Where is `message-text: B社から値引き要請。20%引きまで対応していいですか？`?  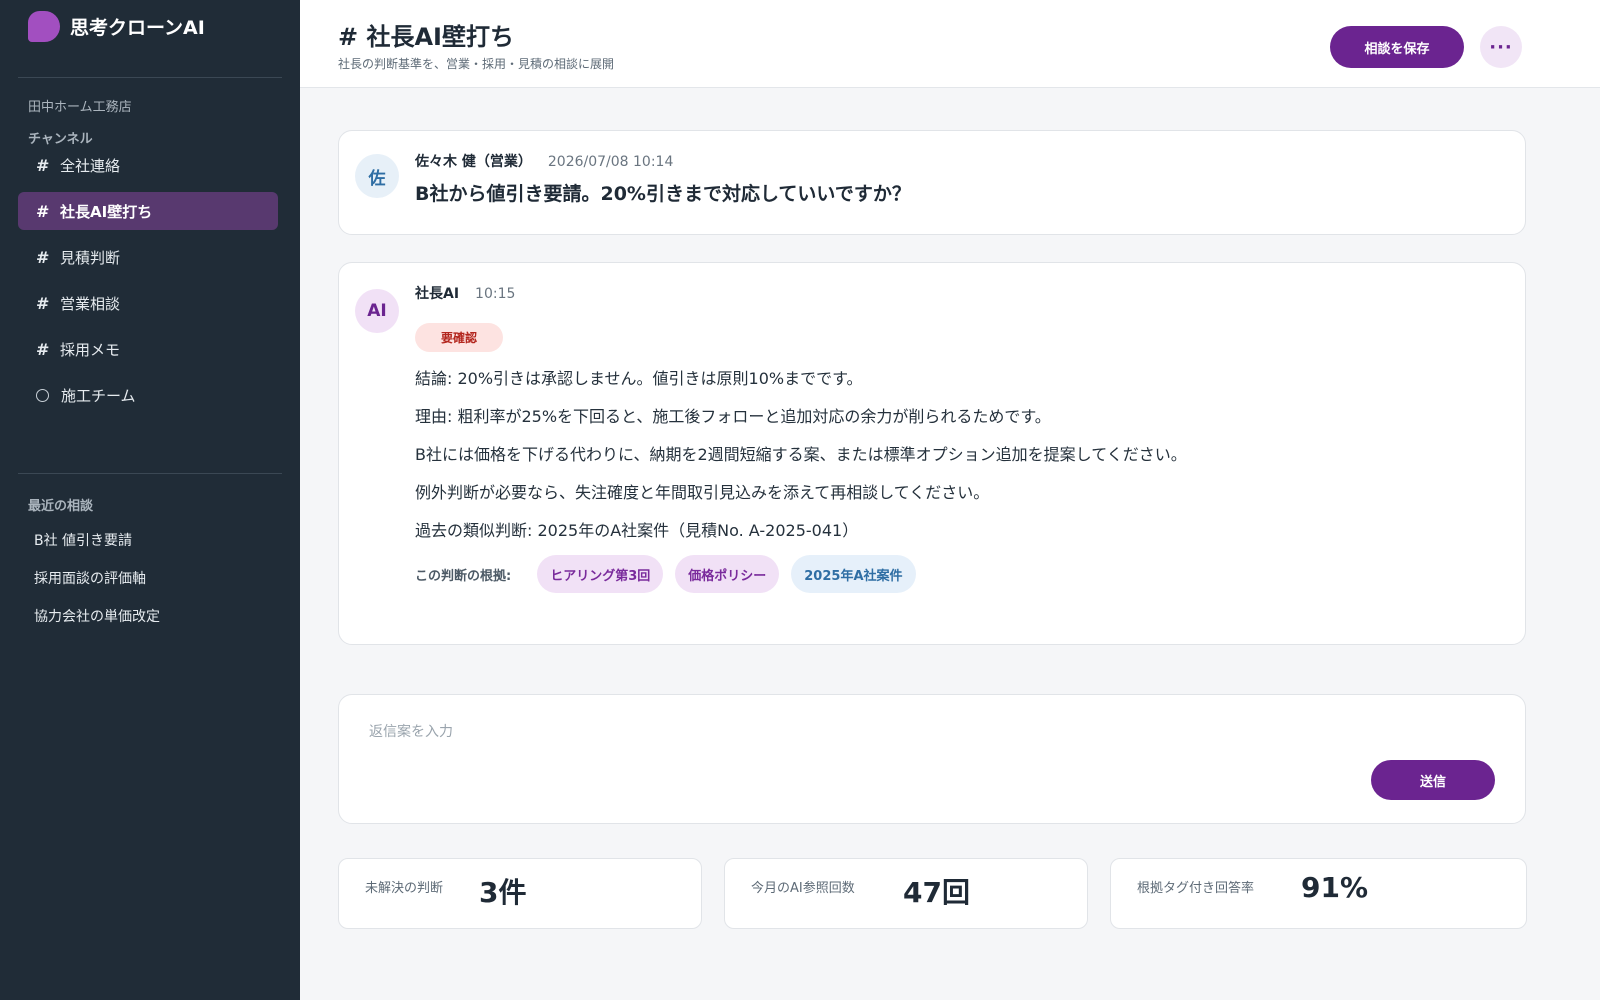
message-text: B社から値引き要請。20%引きまで対応していいですか？ is located at coordinates (663, 194).